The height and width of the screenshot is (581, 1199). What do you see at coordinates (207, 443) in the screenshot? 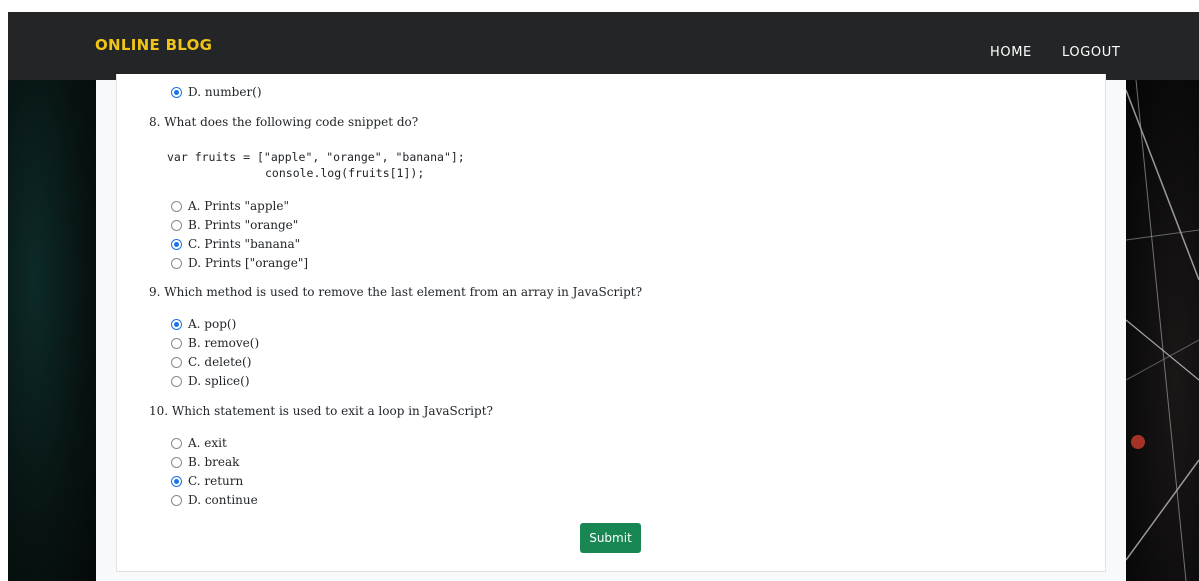
I see `option-label: A. exit` at bounding box center [207, 443].